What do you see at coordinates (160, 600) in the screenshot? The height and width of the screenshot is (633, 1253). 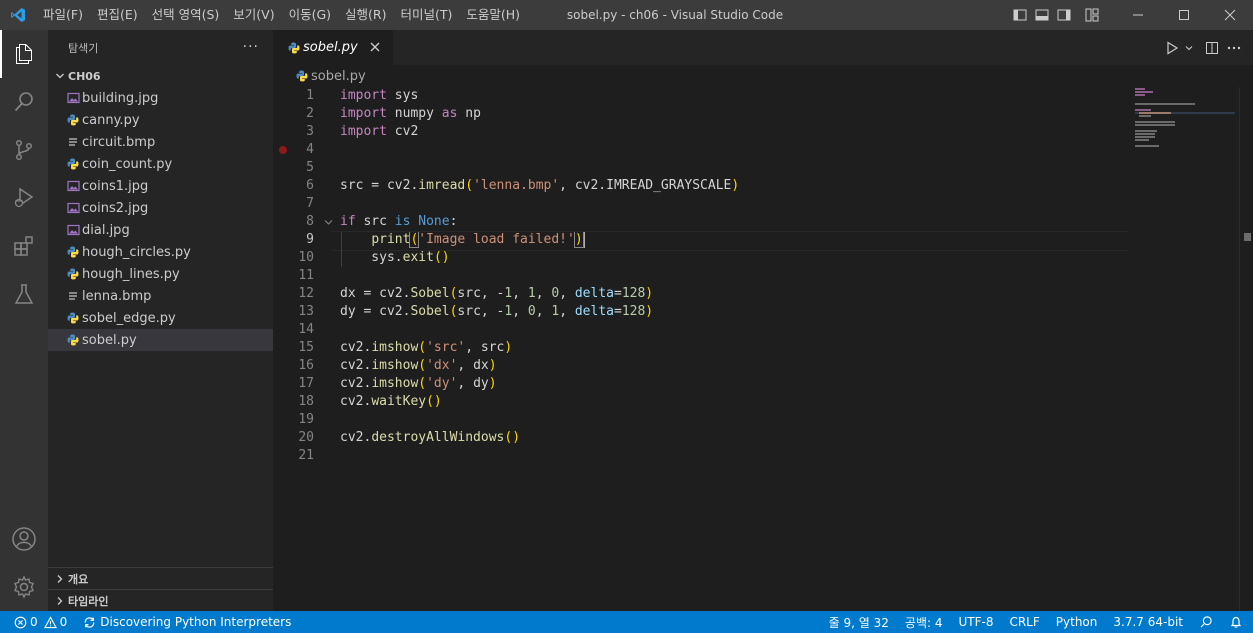 I see `timeline-section: 타임라인` at bounding box center [160, 600].